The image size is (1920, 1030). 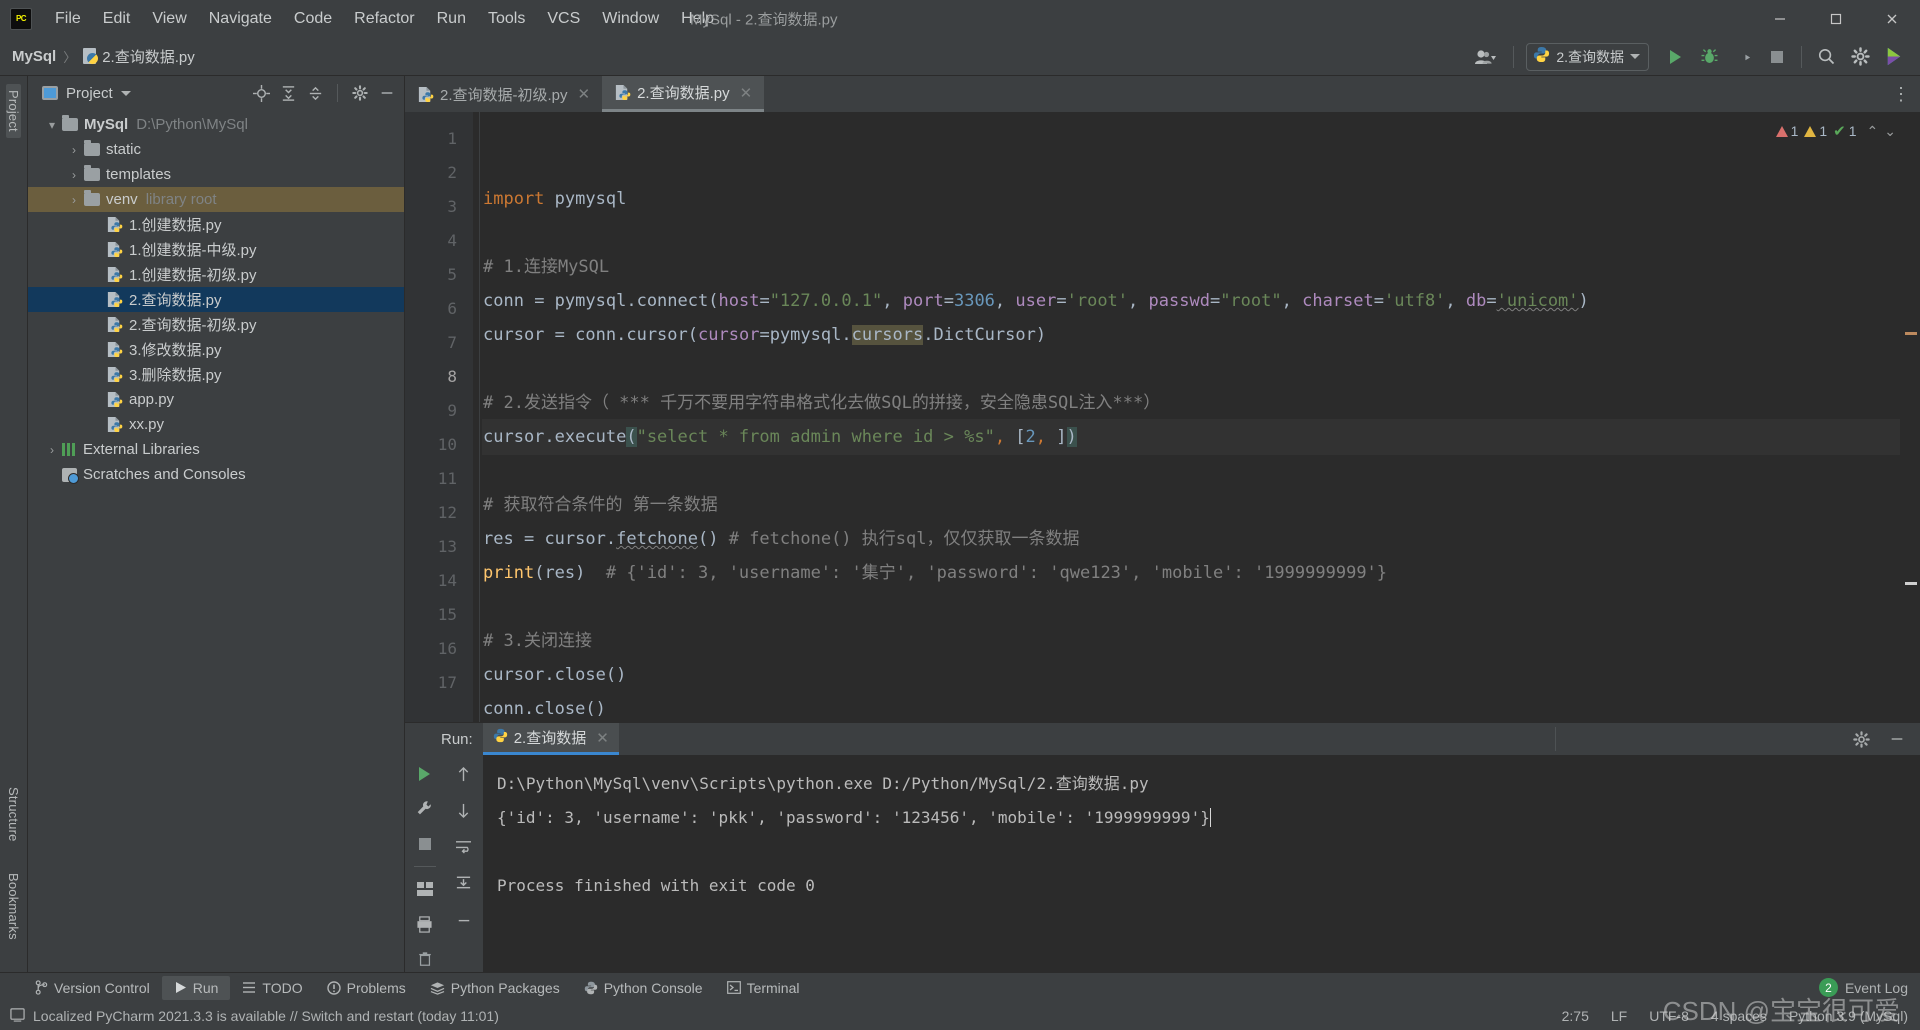 I want to click on scroll-up-icon, so click(x=464, y=774).